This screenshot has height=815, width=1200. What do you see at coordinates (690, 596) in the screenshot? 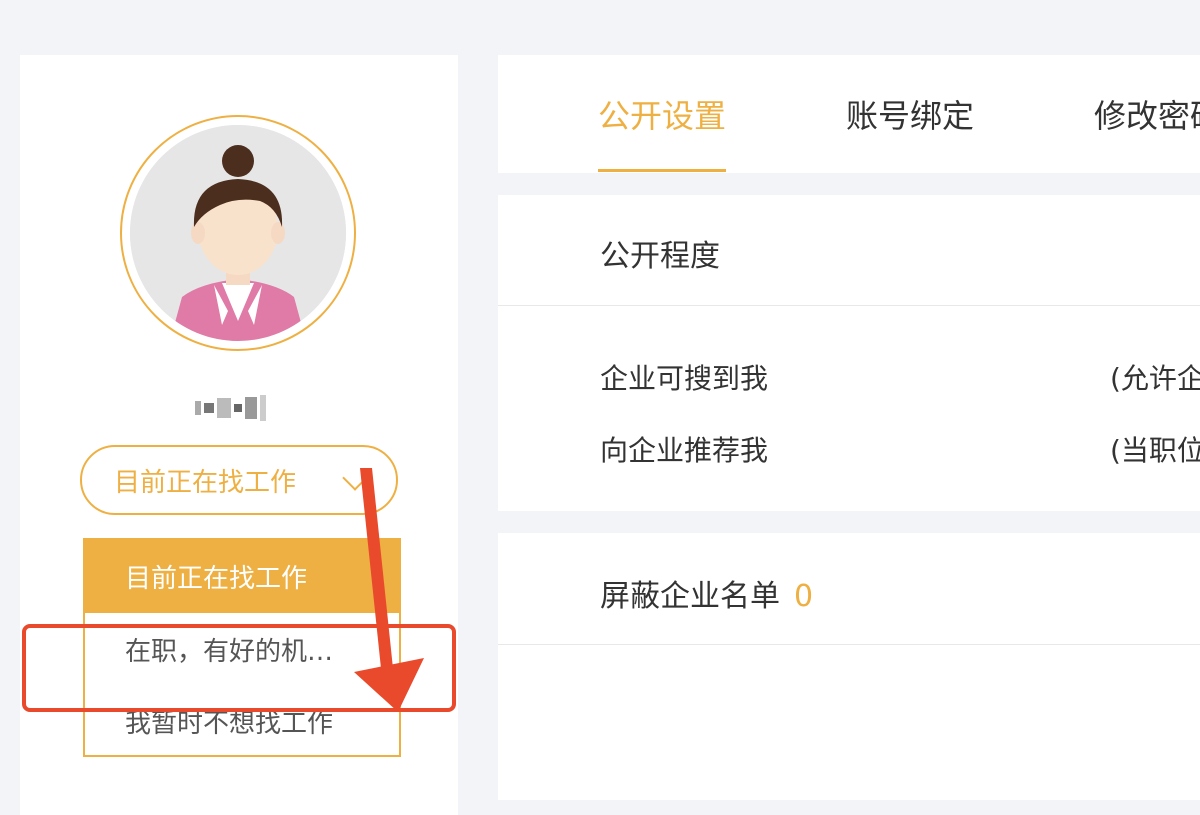
I see `blocklist-heading-label: 屏蔽企业名单` at bounding box center [690, 596].